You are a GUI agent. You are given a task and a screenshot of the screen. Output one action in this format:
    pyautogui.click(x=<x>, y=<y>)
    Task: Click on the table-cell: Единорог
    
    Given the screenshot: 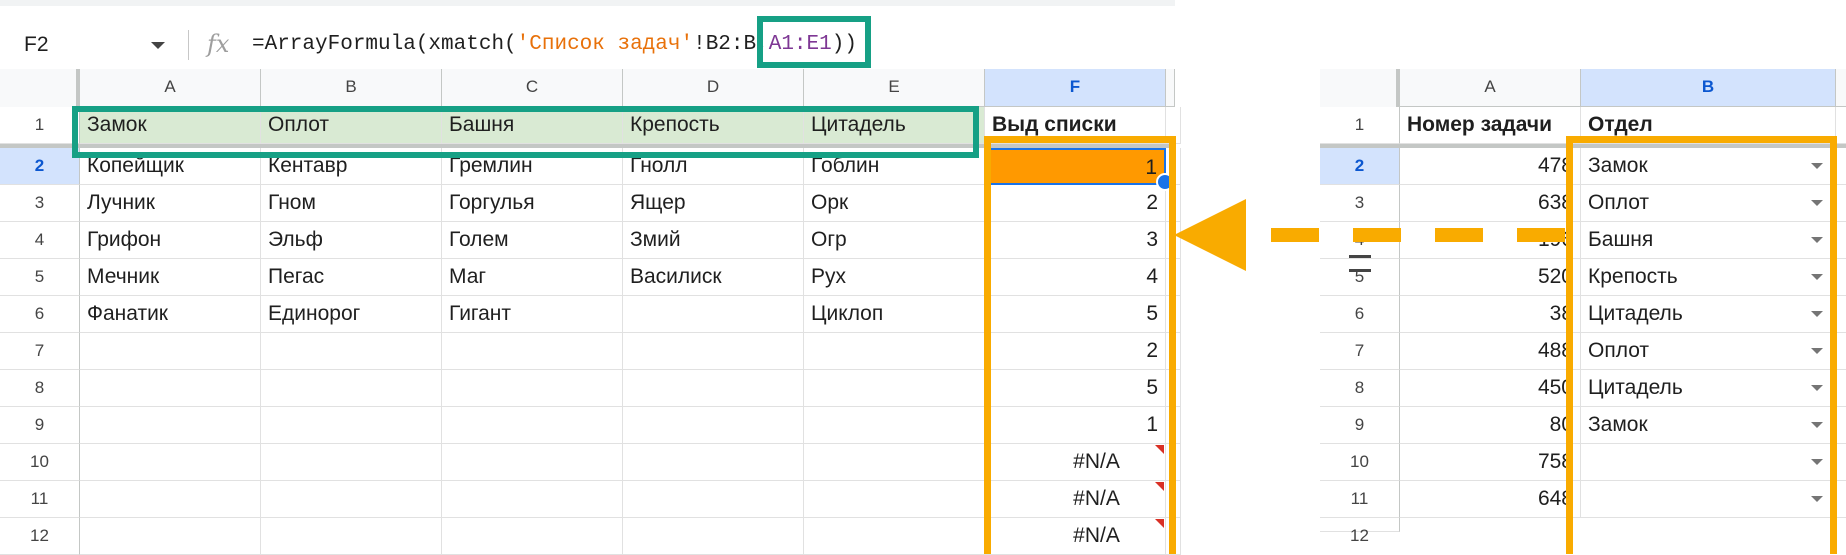 What is the action you would take?
    pyautogui.click(x=351, y=314)
    